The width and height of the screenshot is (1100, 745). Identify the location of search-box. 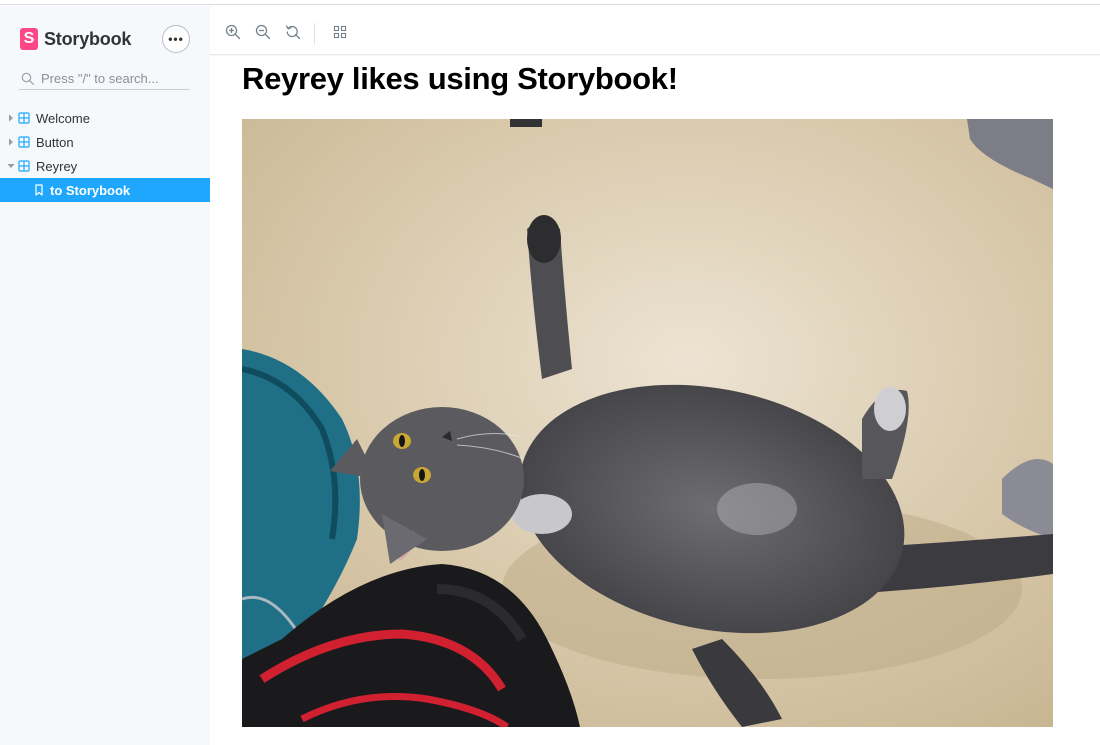
(104, 79).